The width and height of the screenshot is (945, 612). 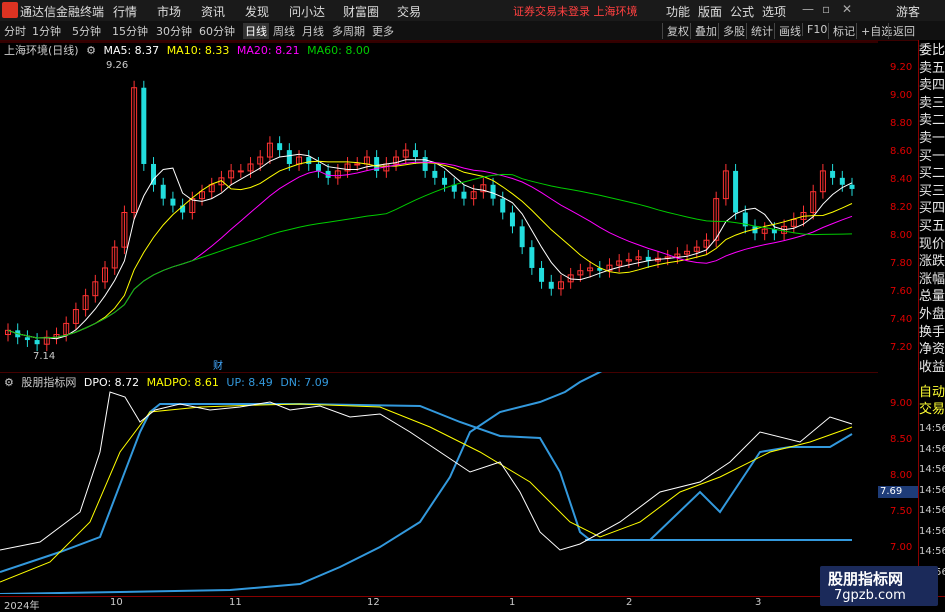 I want to click on watermark-url: 7gpzb.com, so click(x=870, y=595).